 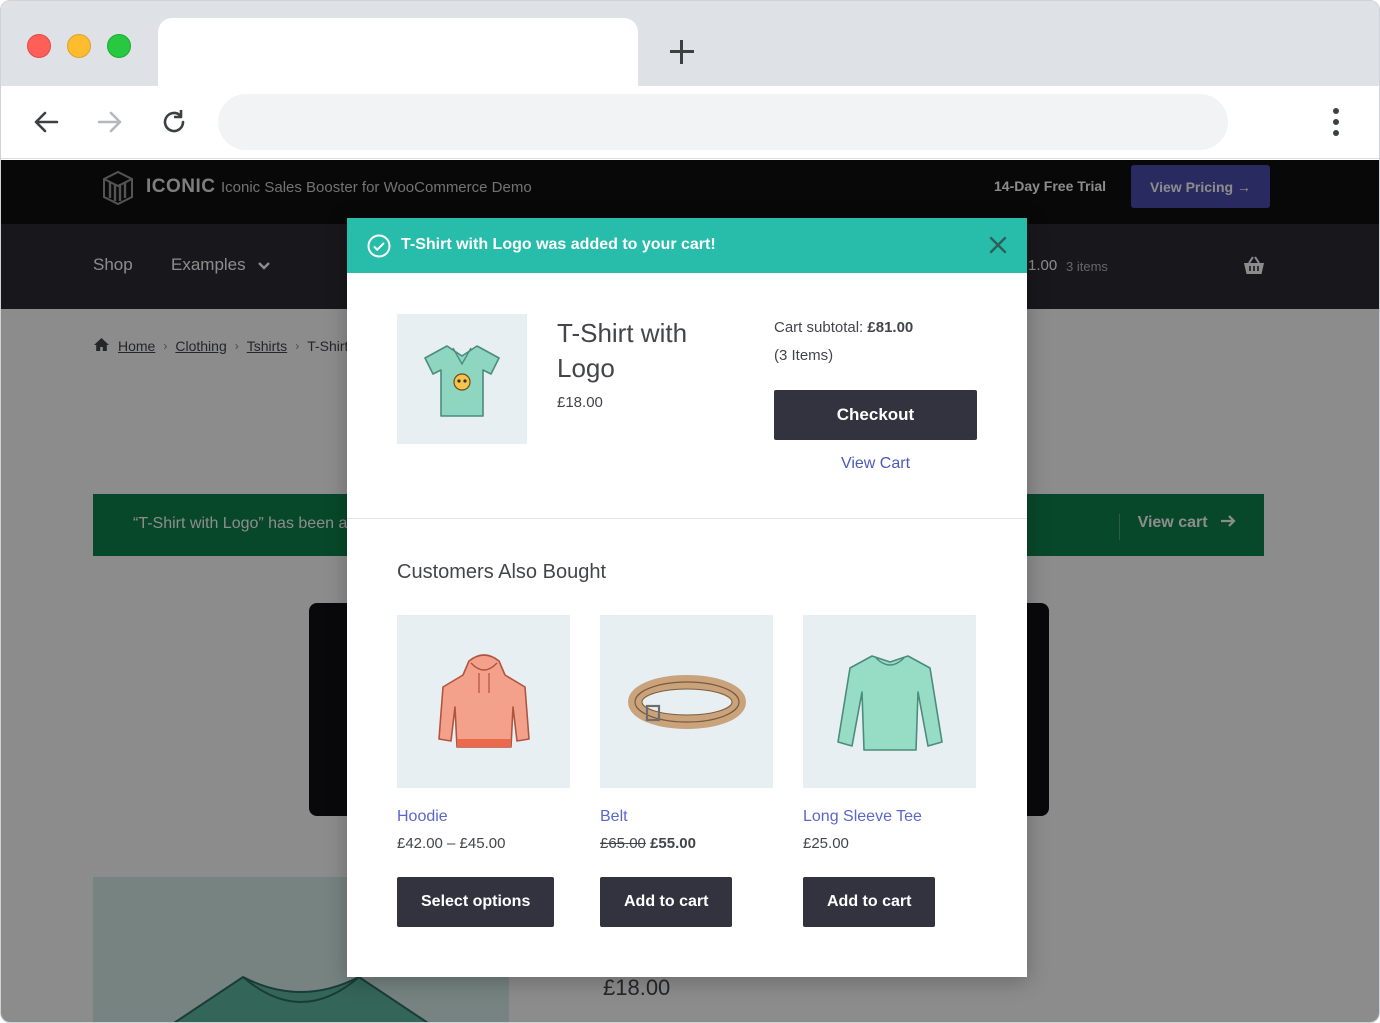 I want to click on back-arrow-icon, so click(x=46, y=122).